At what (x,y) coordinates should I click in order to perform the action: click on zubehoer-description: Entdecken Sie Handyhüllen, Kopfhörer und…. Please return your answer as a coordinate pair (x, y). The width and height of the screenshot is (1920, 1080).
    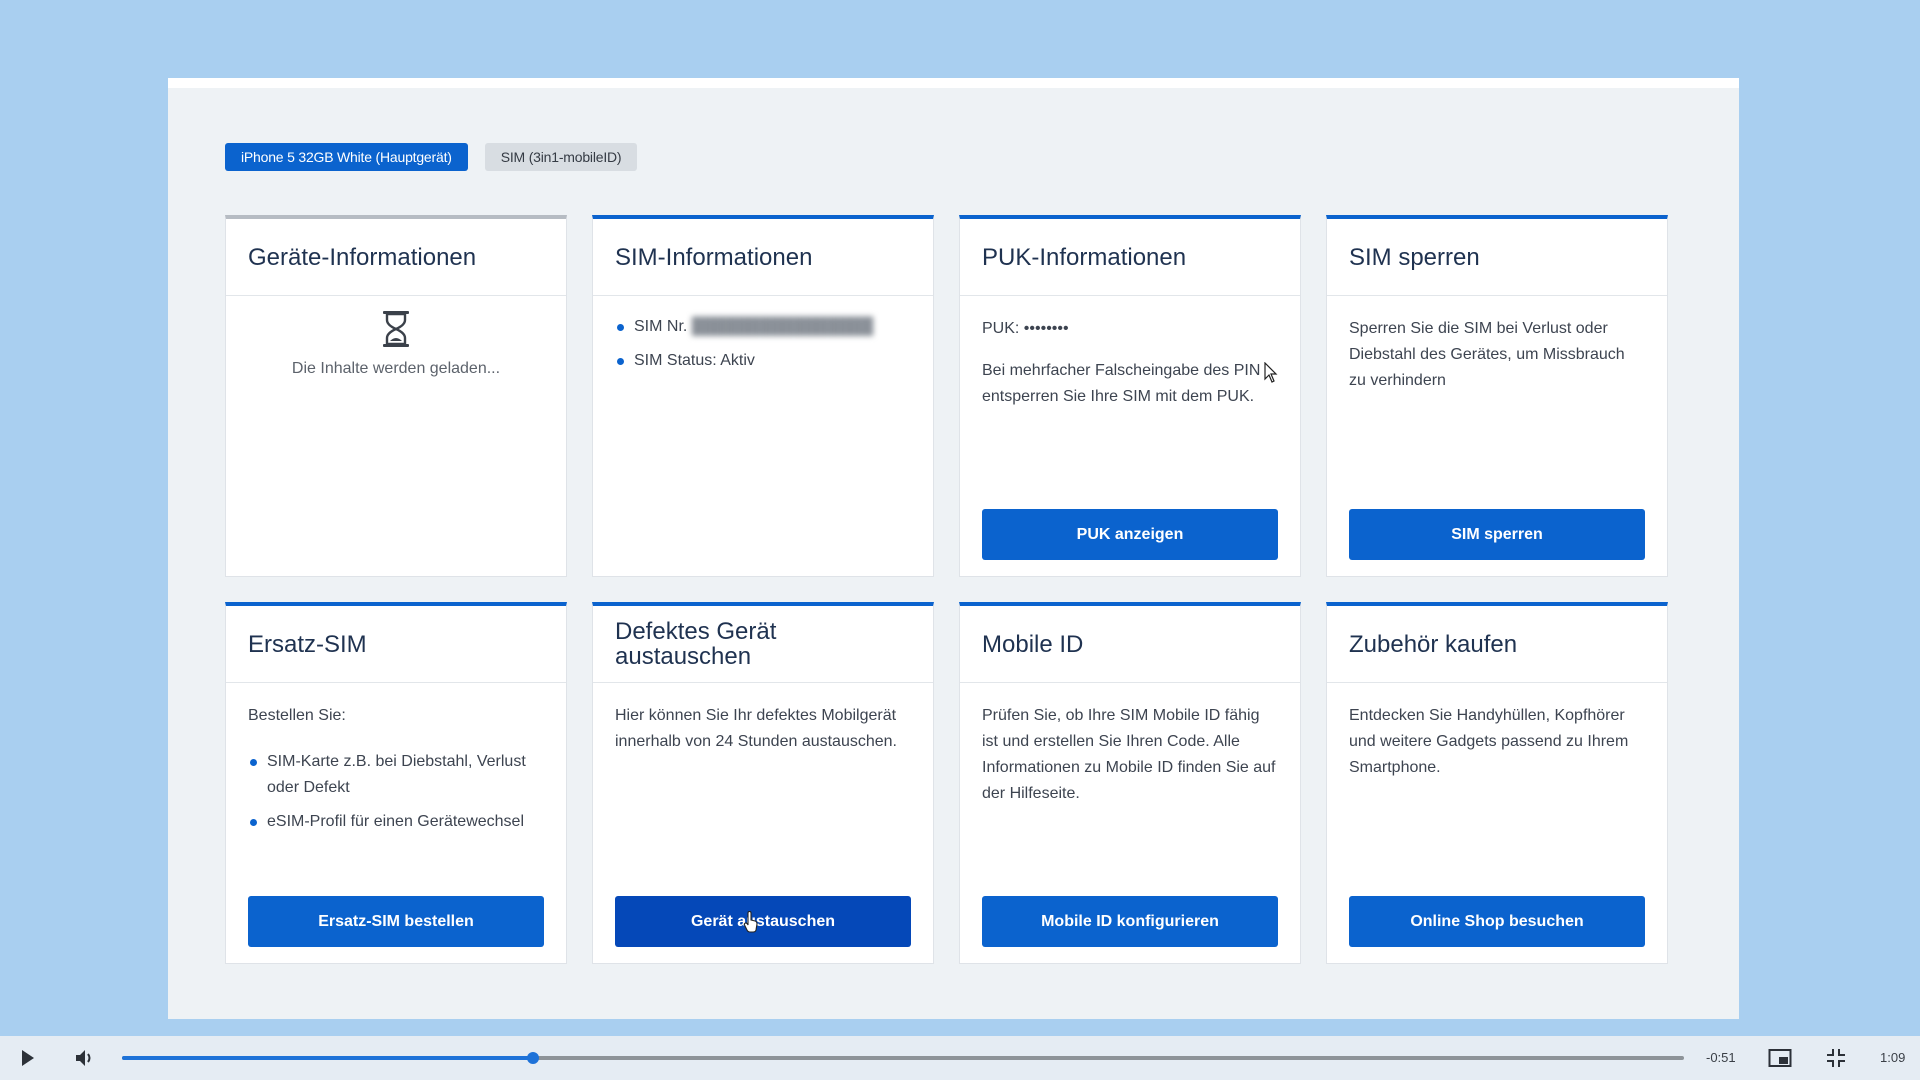
    Looking at the image, I should click on (1489, 741).